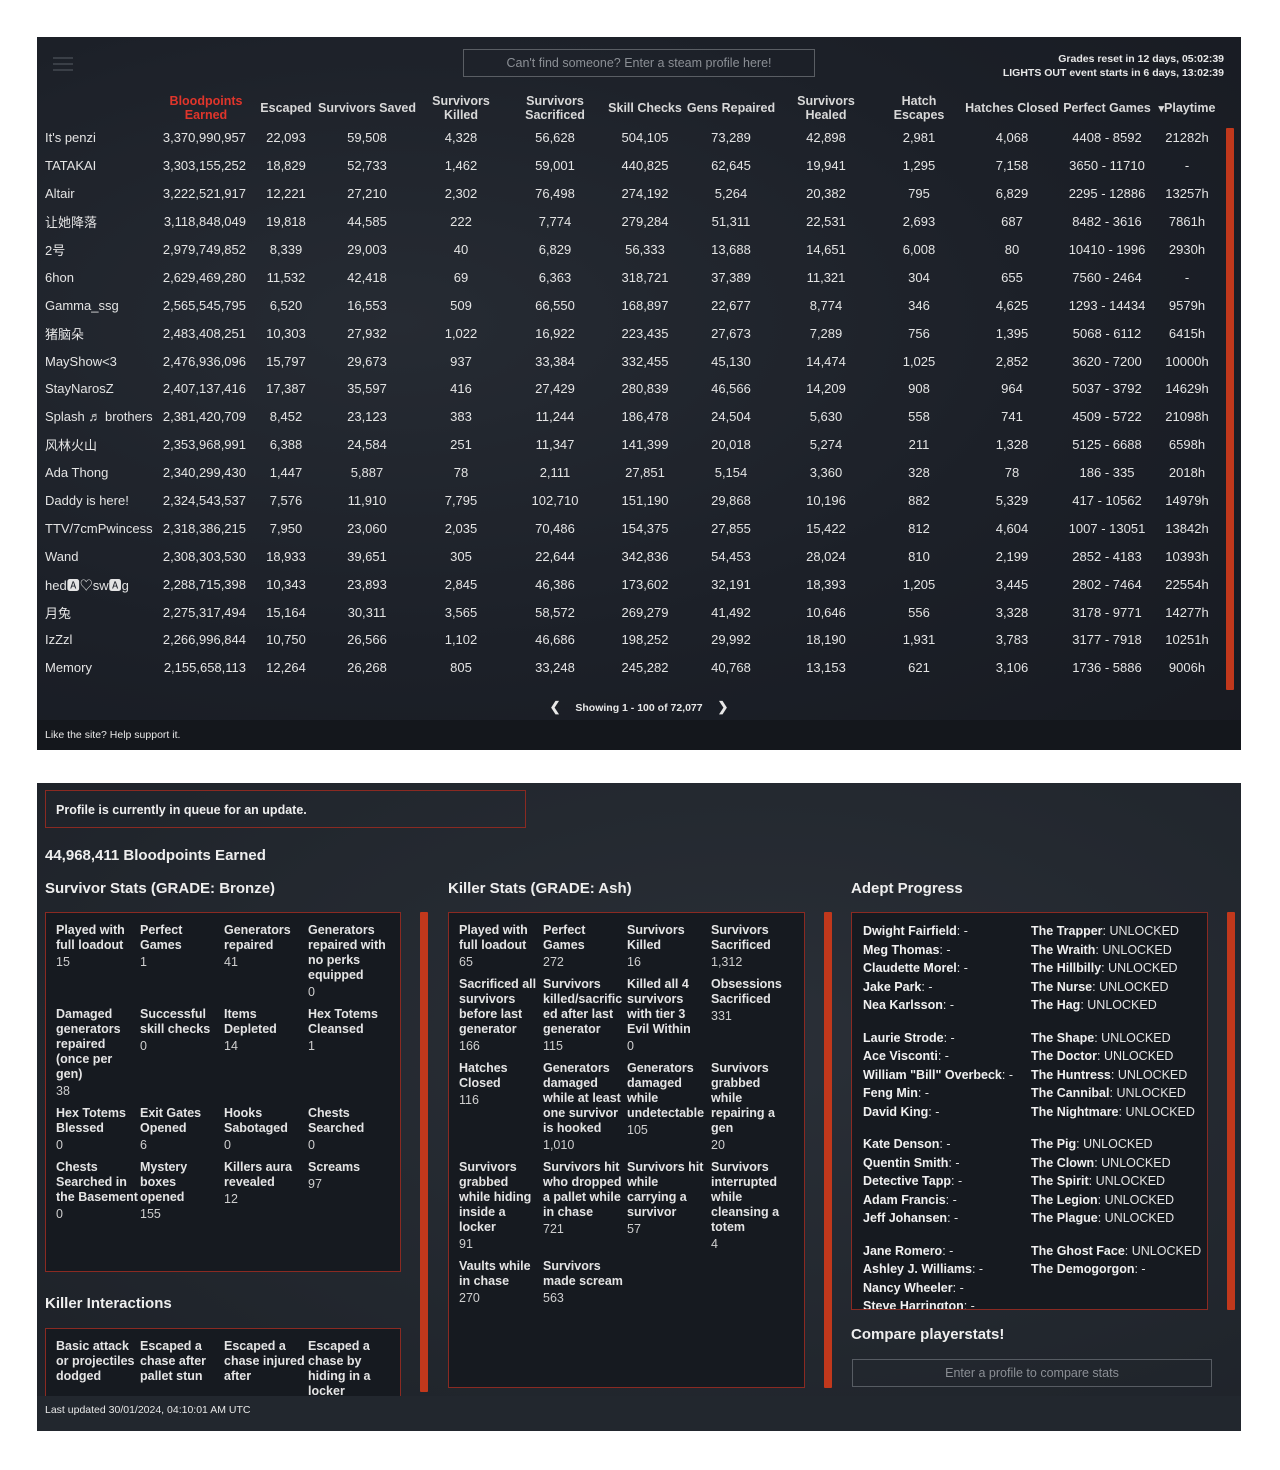 This screenshot has height=1470, width=1280. What do you see at coordinates (112, 735) in the screenshot?
I see `support-link: Like the site? Help support it.` at bounding box center [112, 735].